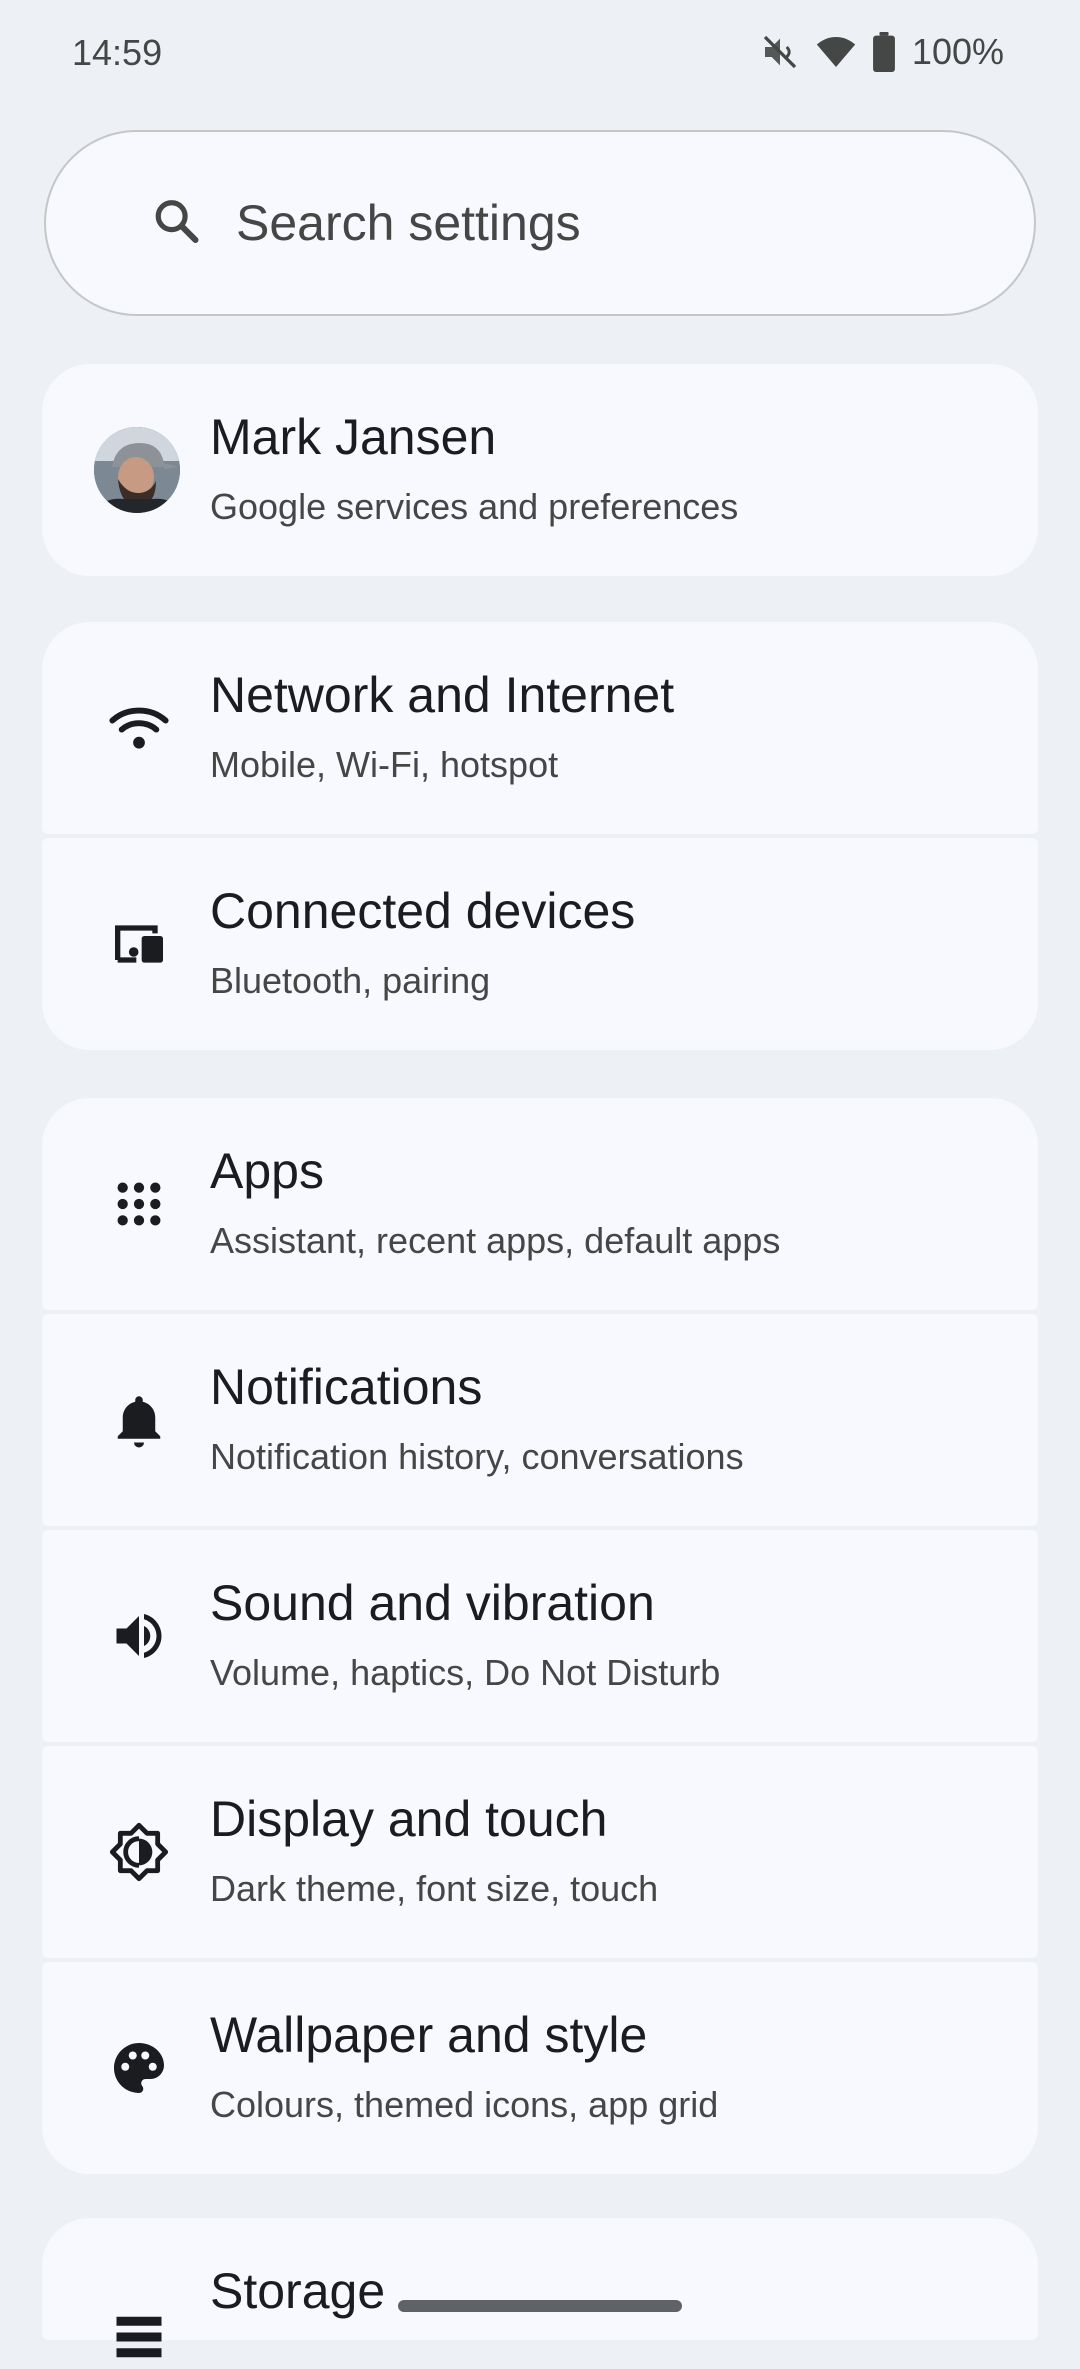 This screenshot has height=2369, width=1080. I want to click on search-placeholder: Search settings, so click(408, 223).